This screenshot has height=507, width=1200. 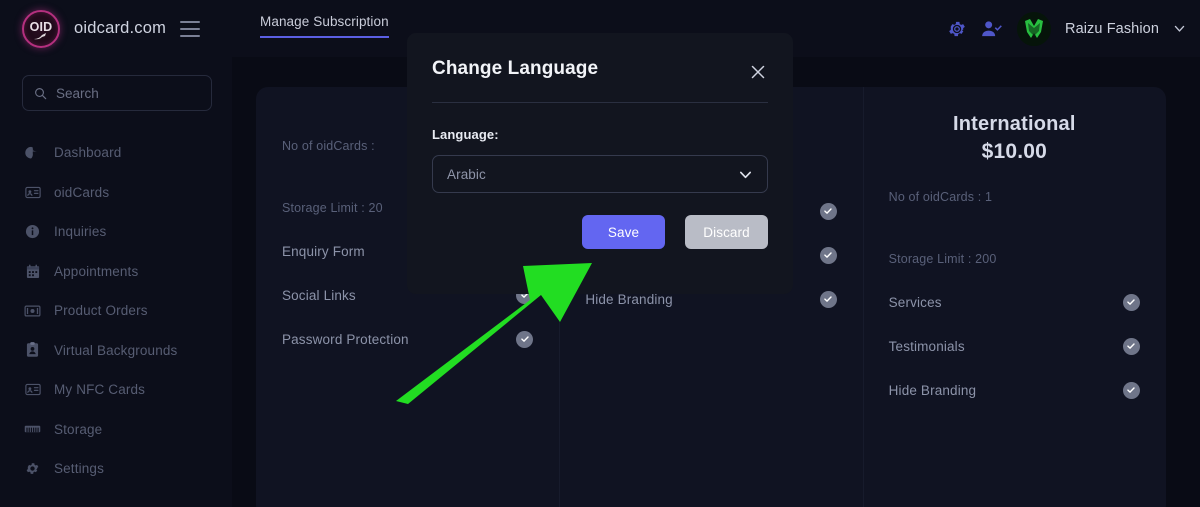 What do you see at coordinates (88, 153) in the screenshot?
I see `sidebar-item-label: Dashboard` at bounding box center [88, 153].